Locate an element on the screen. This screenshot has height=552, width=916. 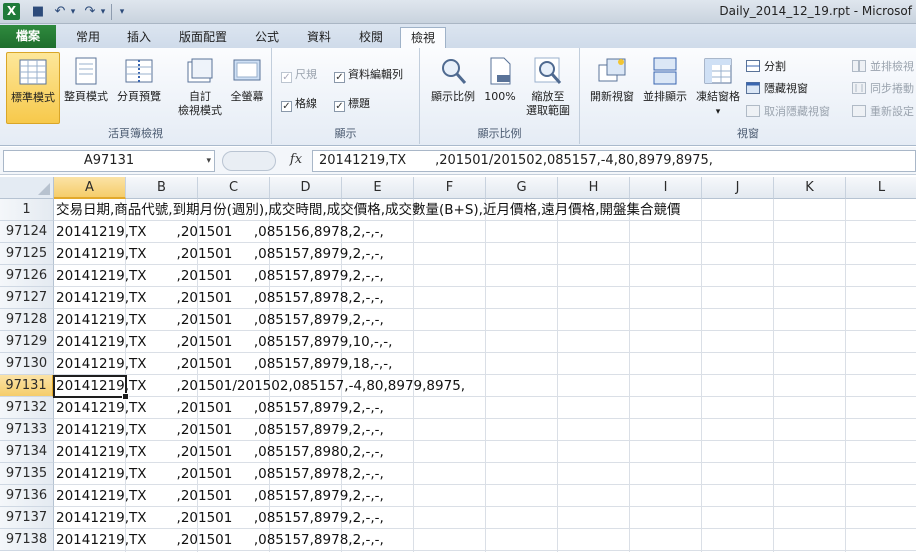
undo-dropdown-icon: ▾ is located at coordinates (73, 12).